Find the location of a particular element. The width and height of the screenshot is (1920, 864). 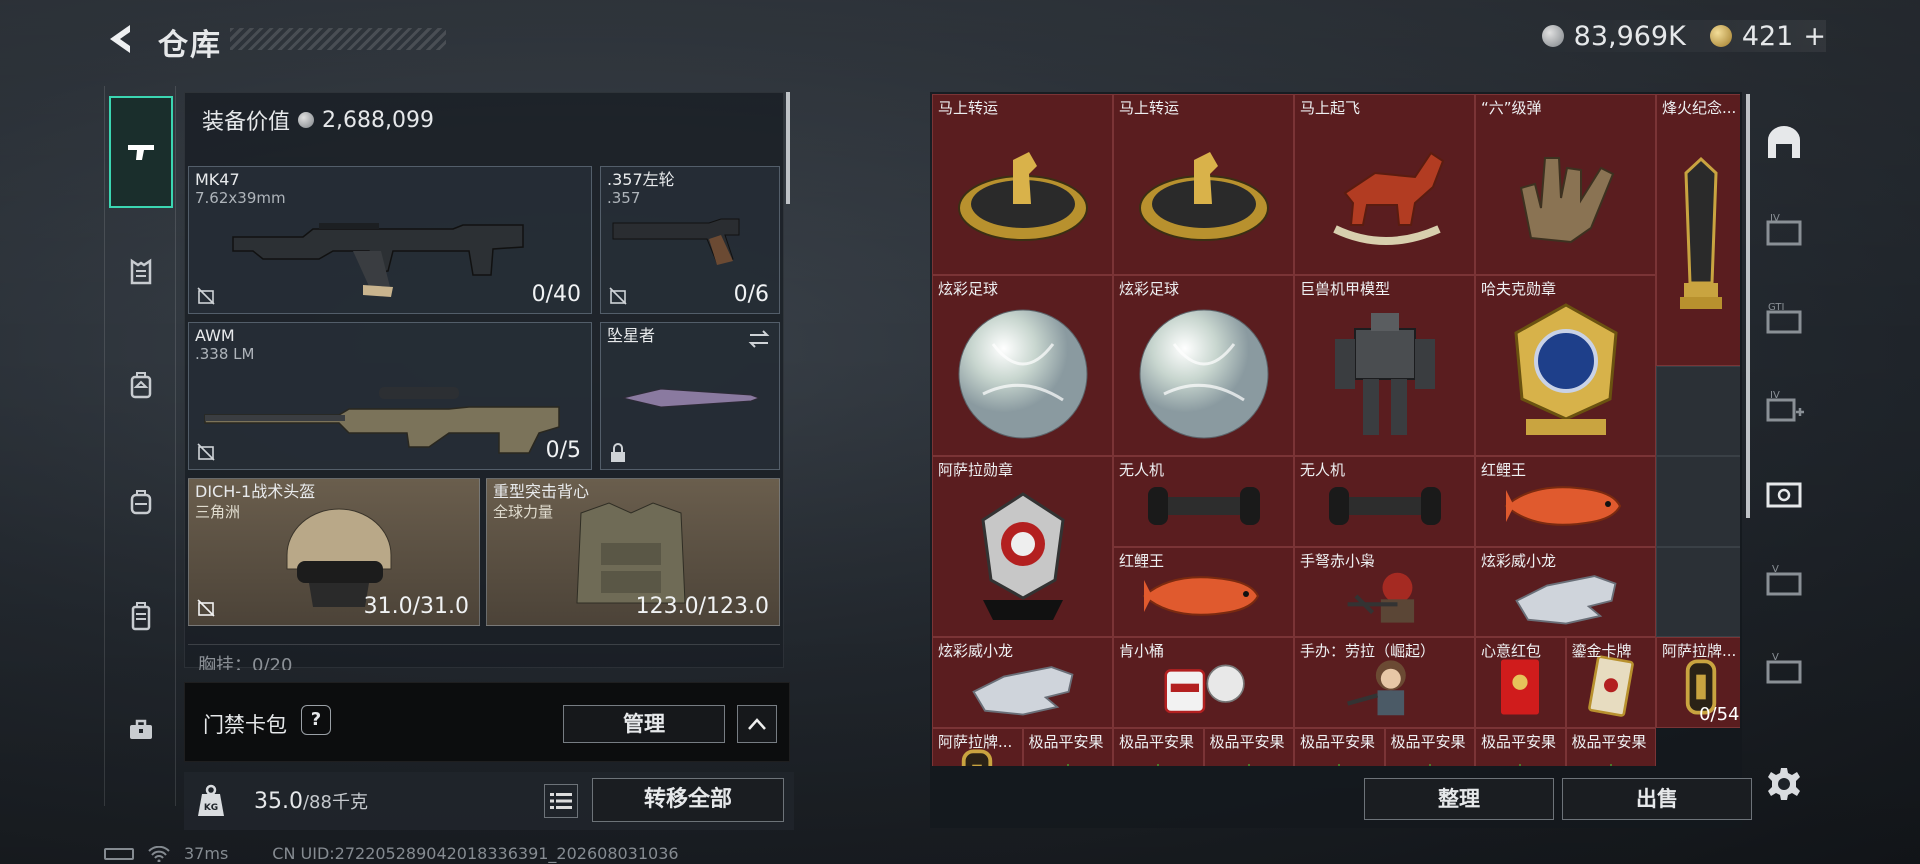

chest-rig-row: 胸挂：0/20 is located at coordinates (484, 657).